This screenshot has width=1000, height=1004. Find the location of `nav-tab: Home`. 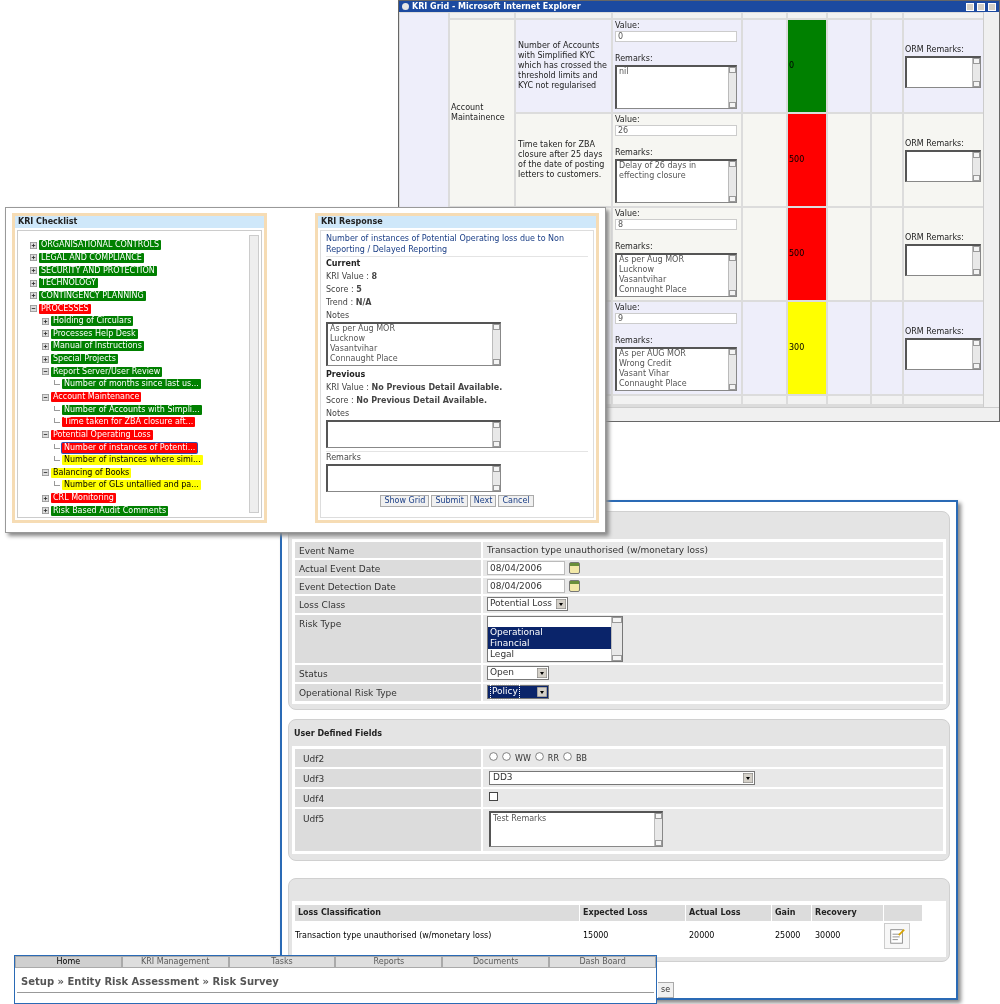

nav-tab: Home is located at coordinates (68, 962).